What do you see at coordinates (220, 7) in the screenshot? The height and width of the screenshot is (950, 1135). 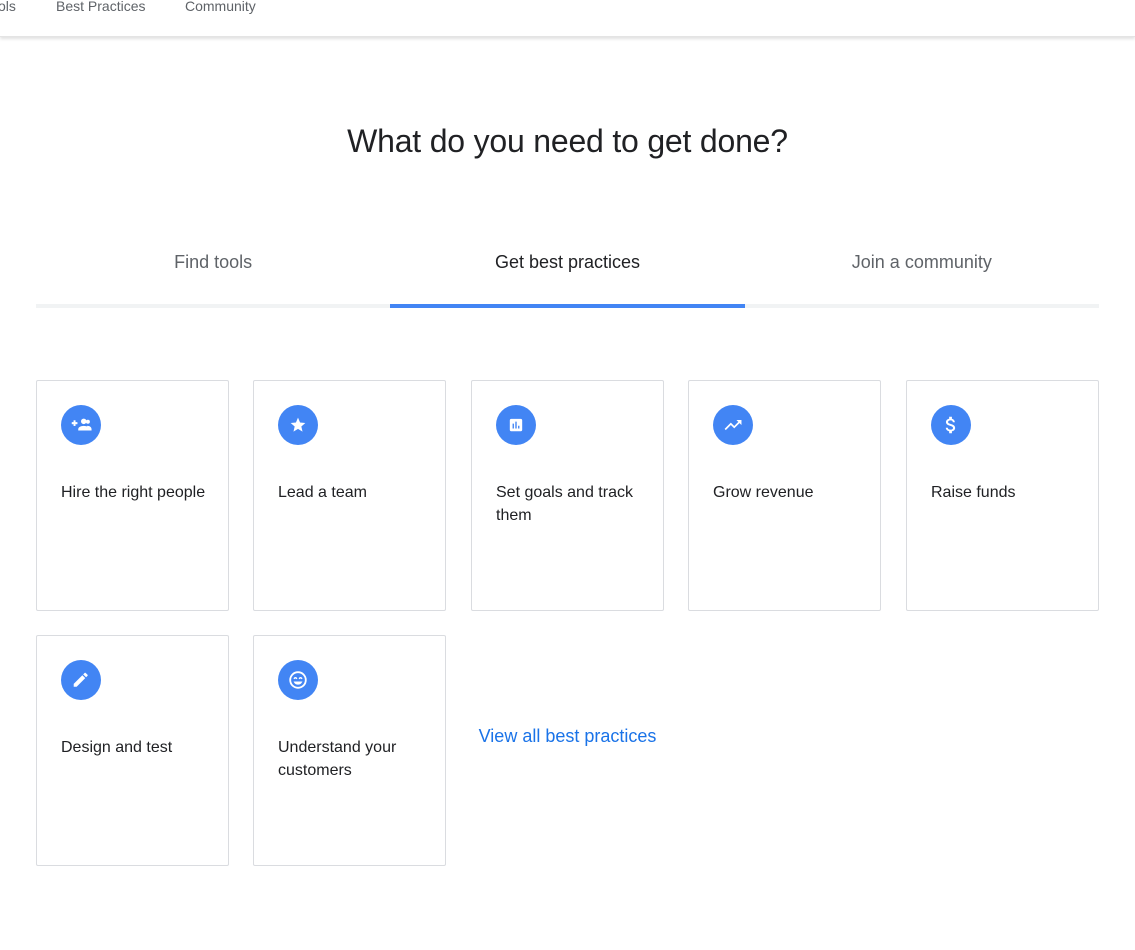 I see `nav-link-community: Community` at bounding box center [220, 7].